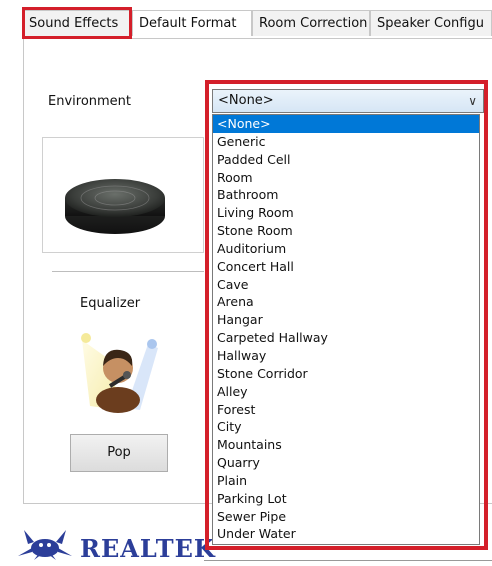 This screenshot has width=492, height=566. I want to click on tab-highlight-annotation, so click(77, 23).